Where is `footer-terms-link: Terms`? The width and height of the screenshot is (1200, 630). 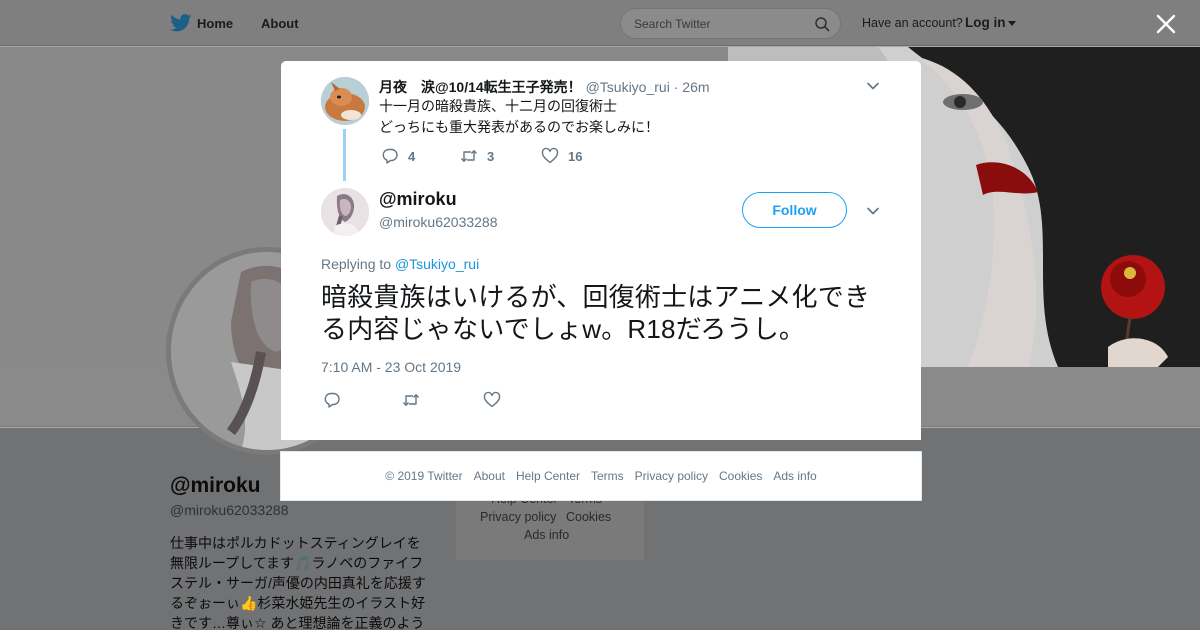
footer-terms-link: Terms is located at coordinates (607, 476).